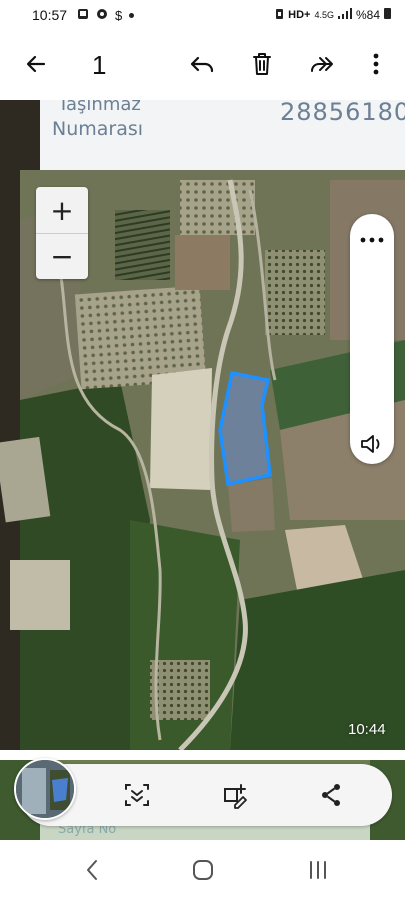 Image resolution: width=405 pixels, height=900 pixels. What do you see at coordinates (119, 15) in the screenshot?
I see `dollar-icon: $` at bounding box center [119, 15].